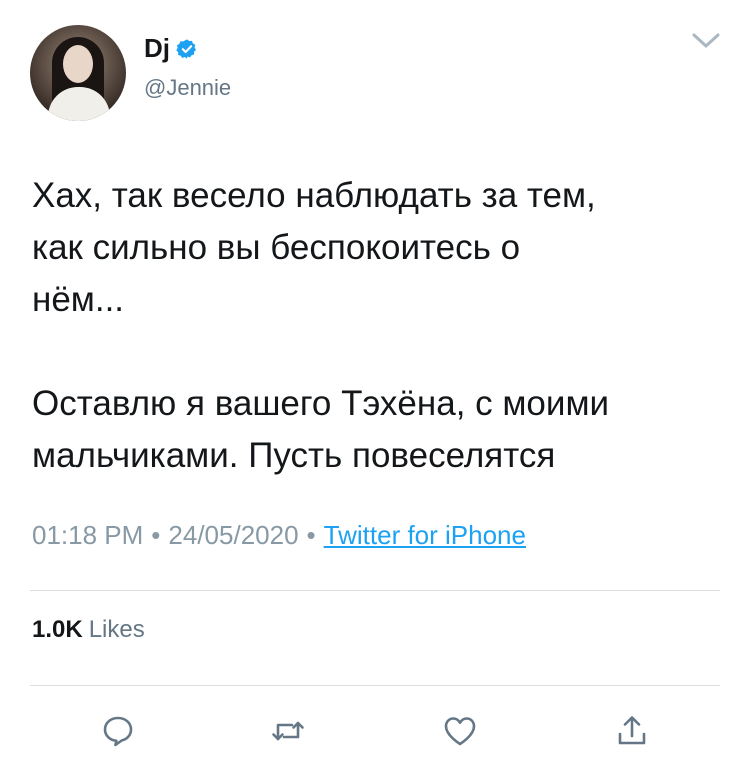  What do you see at coordinates (88, 535) in the screenshot?
I see `tweet-time: 01:18 PM` at bounding box center [88, 535].